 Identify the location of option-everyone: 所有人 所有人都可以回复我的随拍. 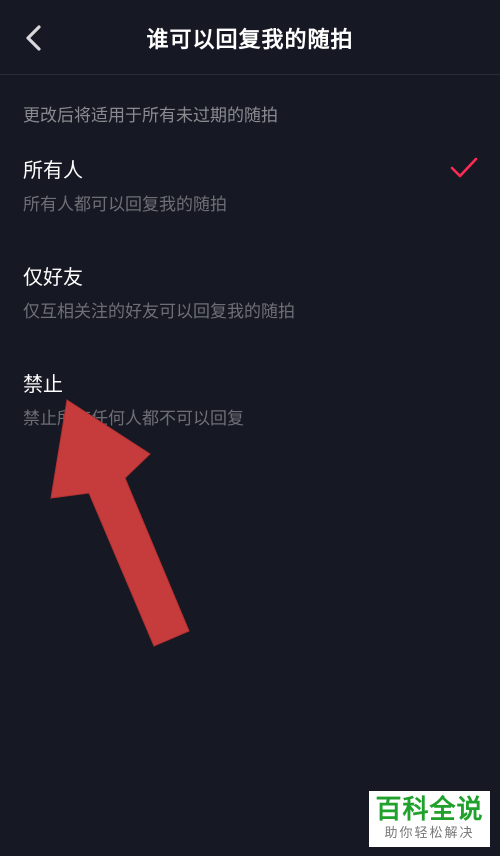
(250, 199).